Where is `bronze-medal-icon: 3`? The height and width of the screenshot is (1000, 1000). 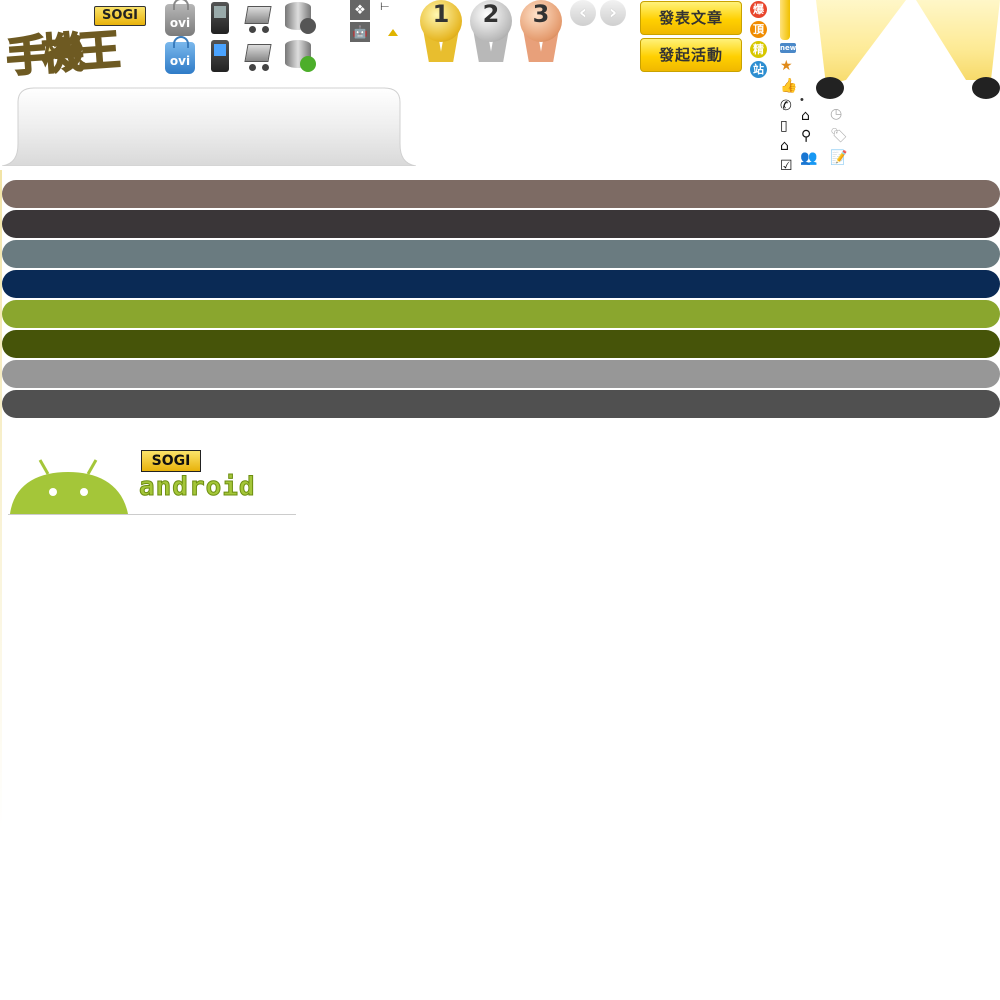 bronze-medal-icon: 3 is located at coordinates (541, 32).